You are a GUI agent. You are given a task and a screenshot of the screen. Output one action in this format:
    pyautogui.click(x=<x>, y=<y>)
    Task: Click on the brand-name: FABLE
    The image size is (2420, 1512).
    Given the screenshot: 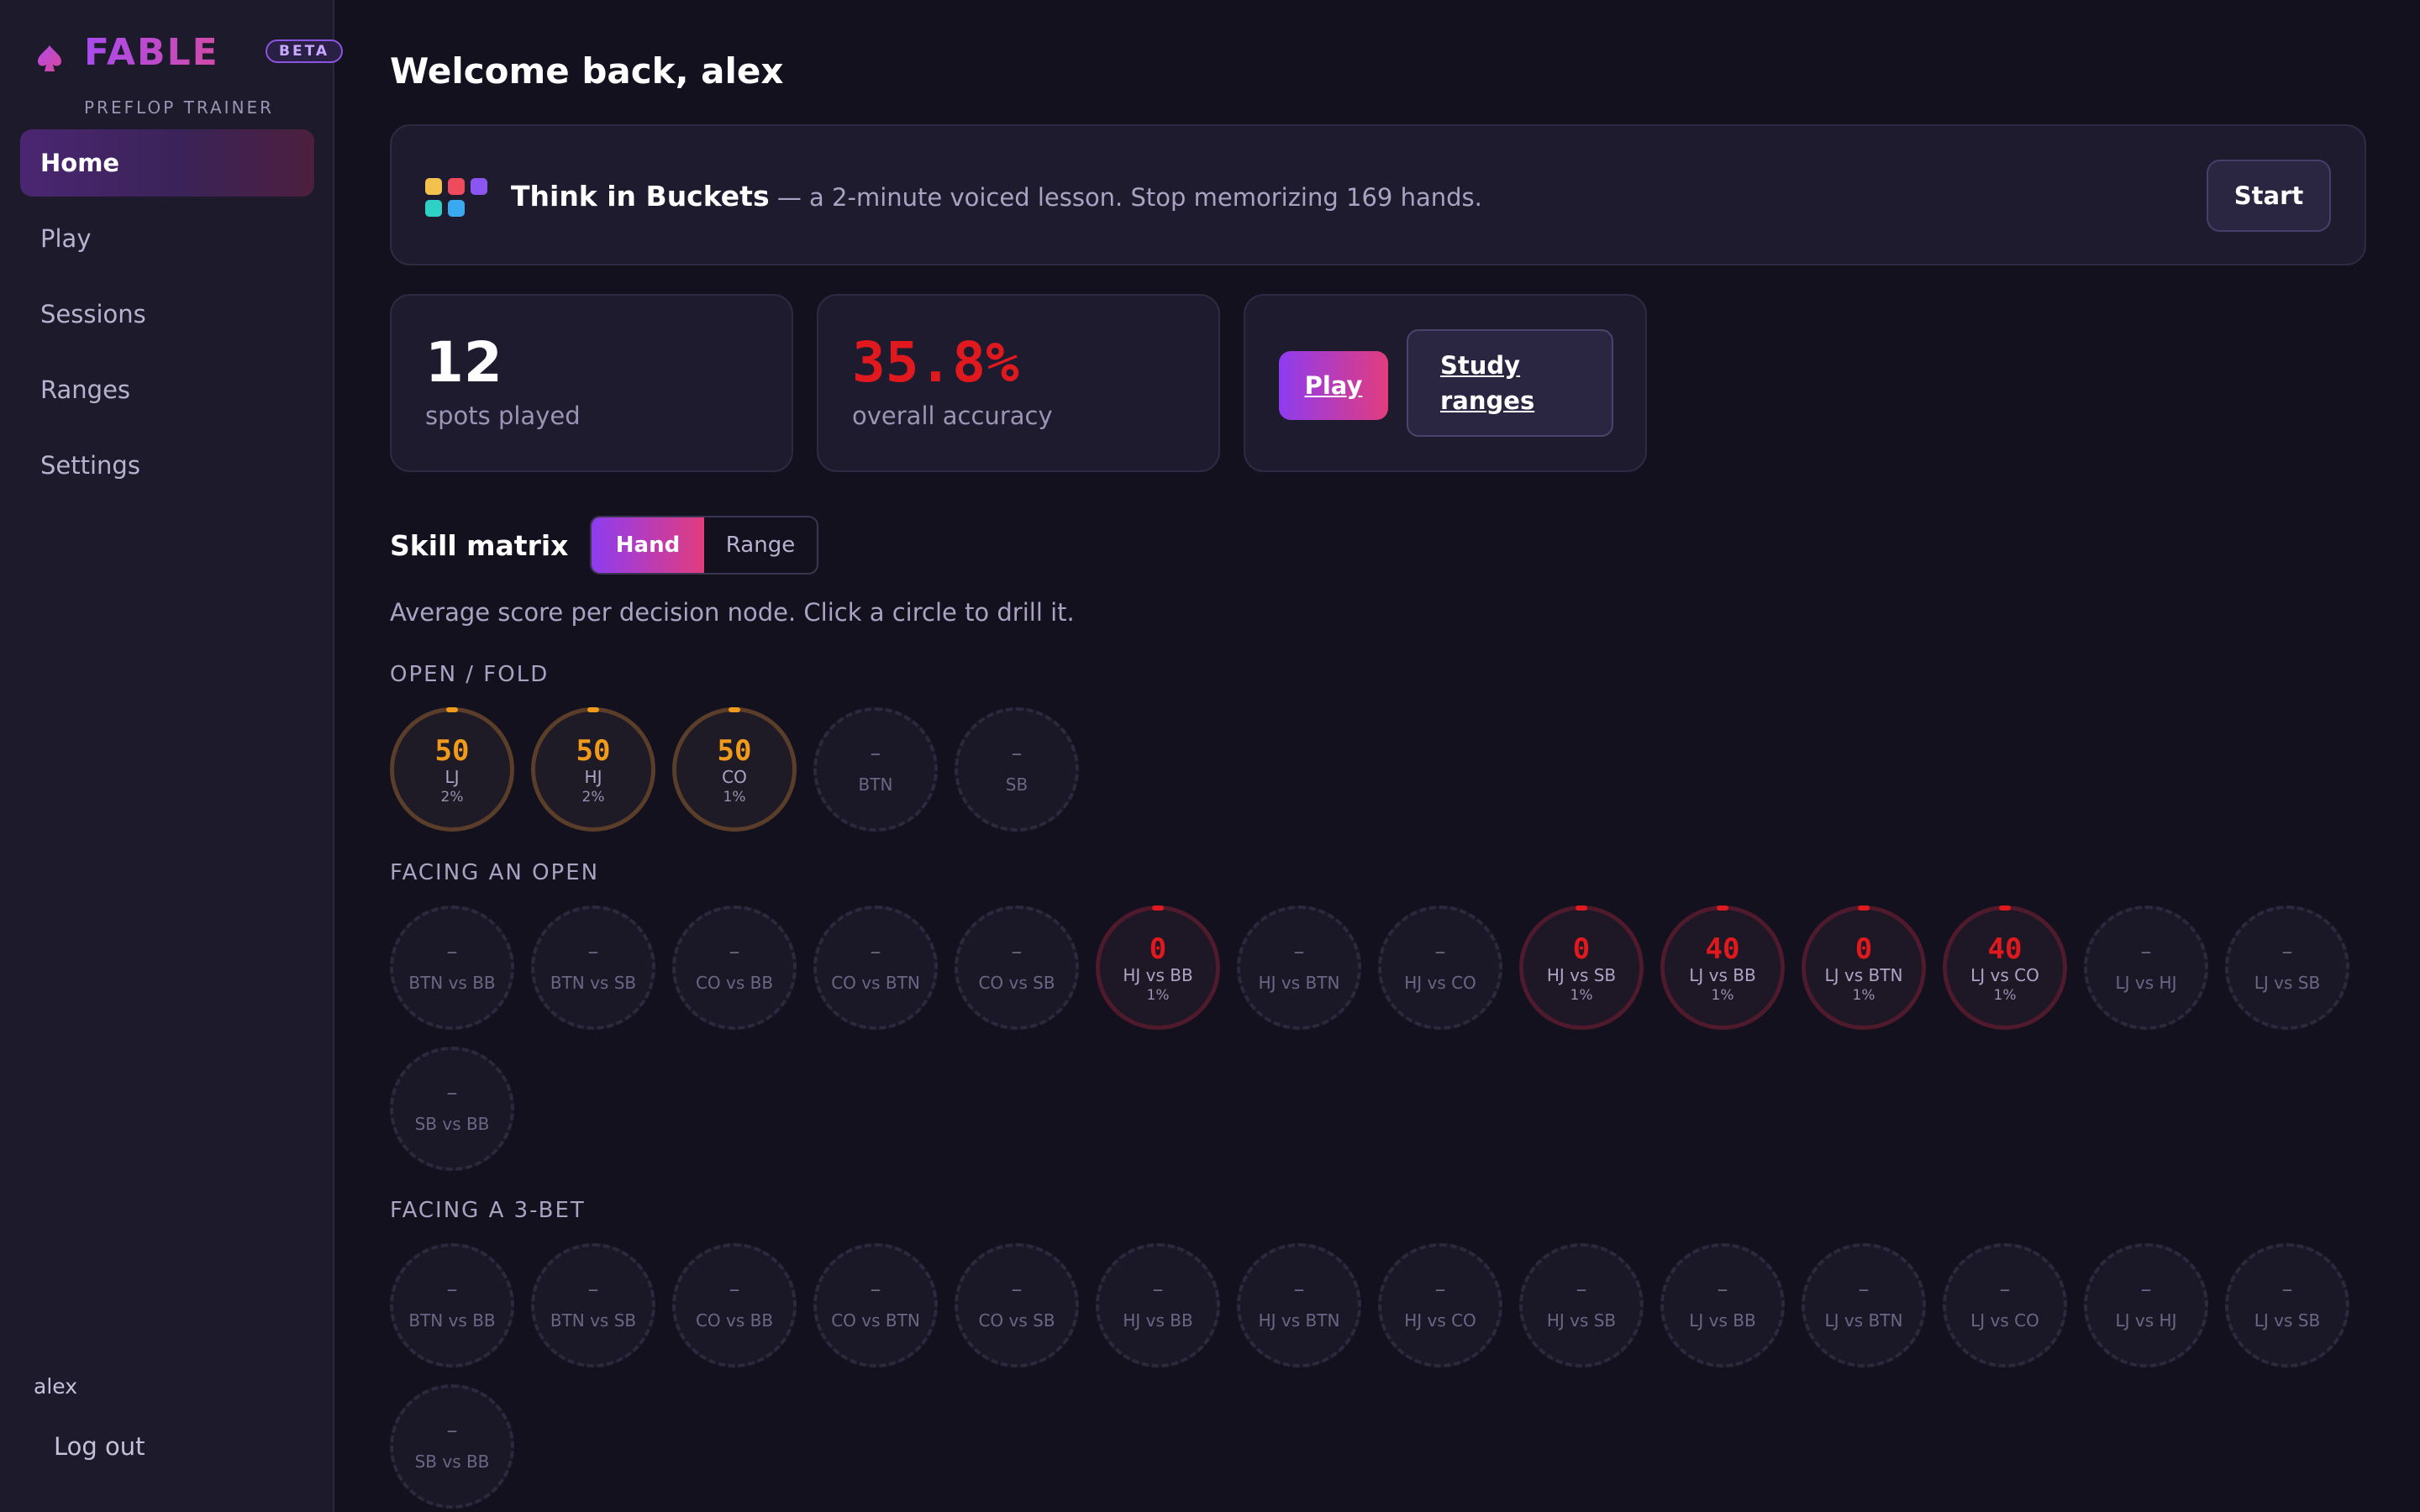 What is the action you would take?
    pyautogui.click(x=151, y=52)
    